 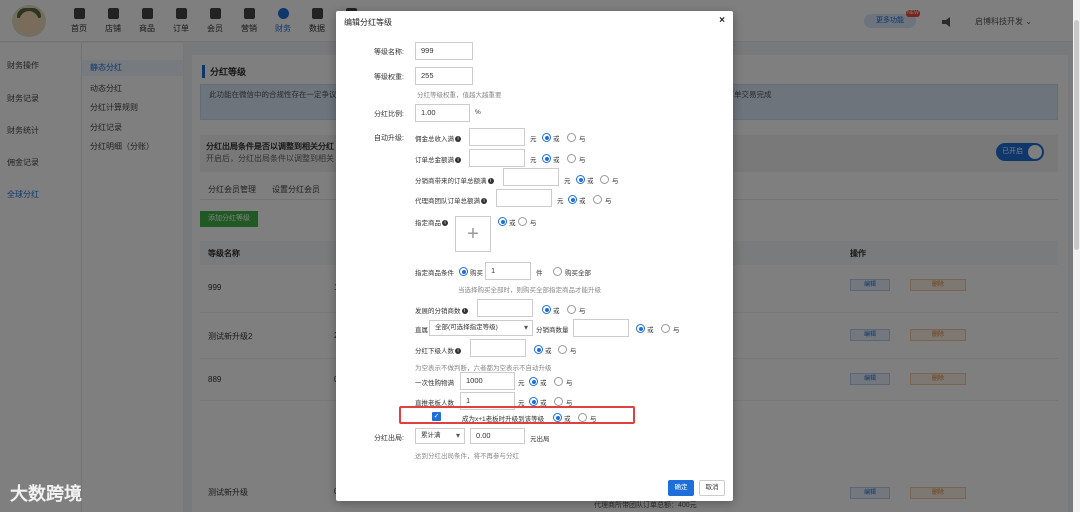 What do you see at coordinates (389, 77) in the screenshot?
I see `level-weight-label: 等级权重:` at bounding box center [389, 77].